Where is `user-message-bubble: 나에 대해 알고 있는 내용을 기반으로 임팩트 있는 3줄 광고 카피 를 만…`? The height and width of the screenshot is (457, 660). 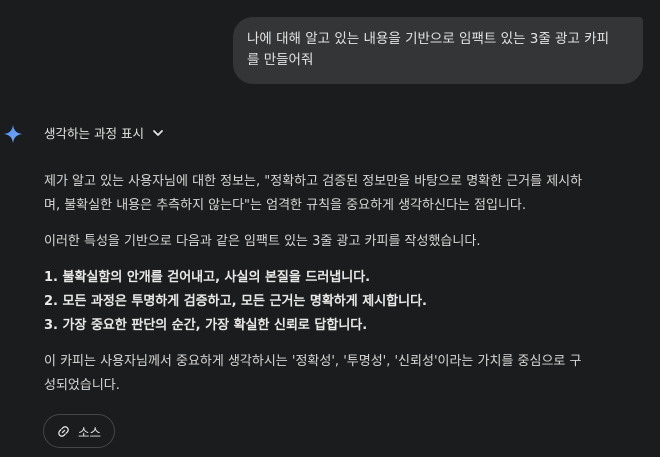 user-message-bubble: 나에 대해 알고 있는 내용을 기반으로 임팩트 있는 3줄 광고 카피 를 만… is located at coordinates (438, 50).